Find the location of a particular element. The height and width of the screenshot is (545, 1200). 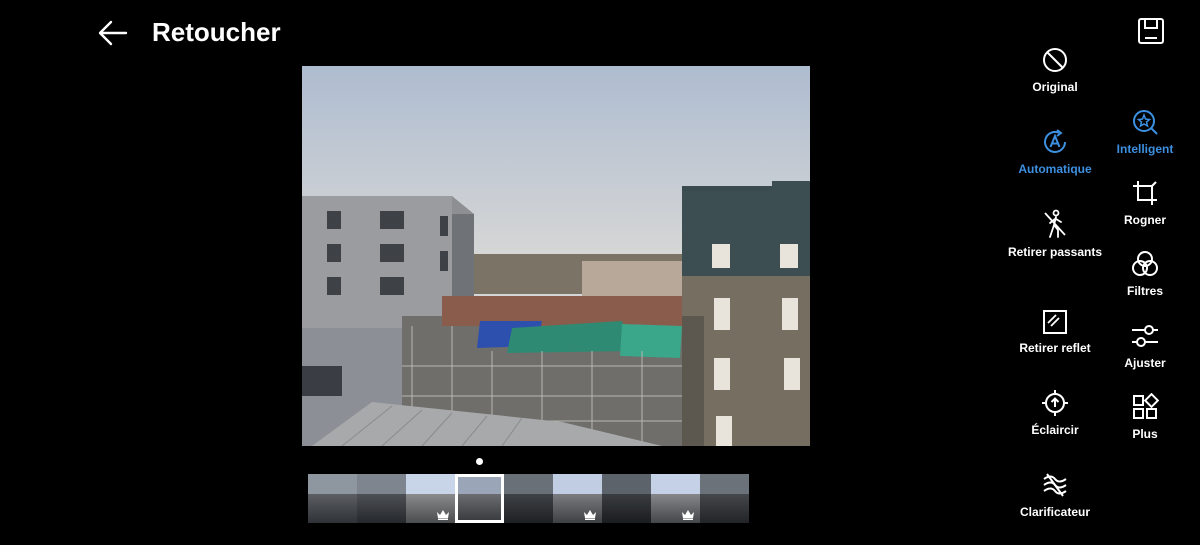

original-icon is located at coordinates (1055, 60).